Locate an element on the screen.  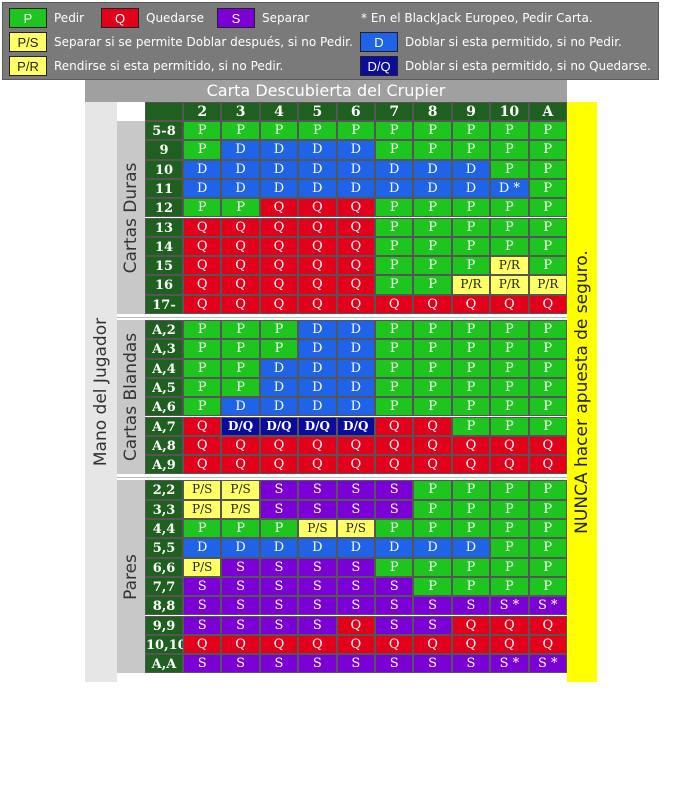
hand-label: 3,3 is located at coordinates (164, 509).